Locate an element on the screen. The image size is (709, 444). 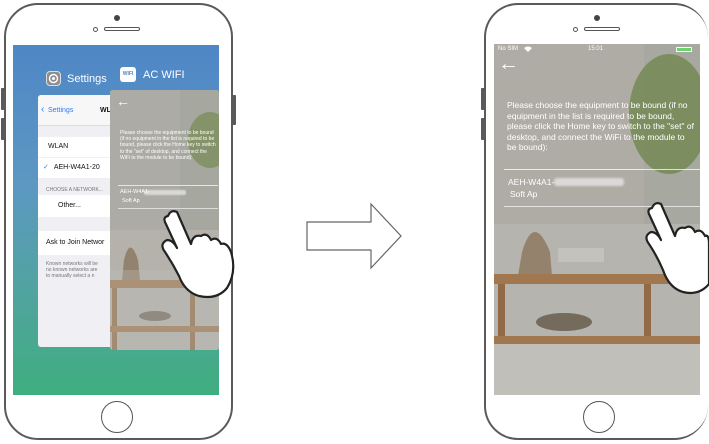
right-phone-camera is located at coordinates (575, 29).